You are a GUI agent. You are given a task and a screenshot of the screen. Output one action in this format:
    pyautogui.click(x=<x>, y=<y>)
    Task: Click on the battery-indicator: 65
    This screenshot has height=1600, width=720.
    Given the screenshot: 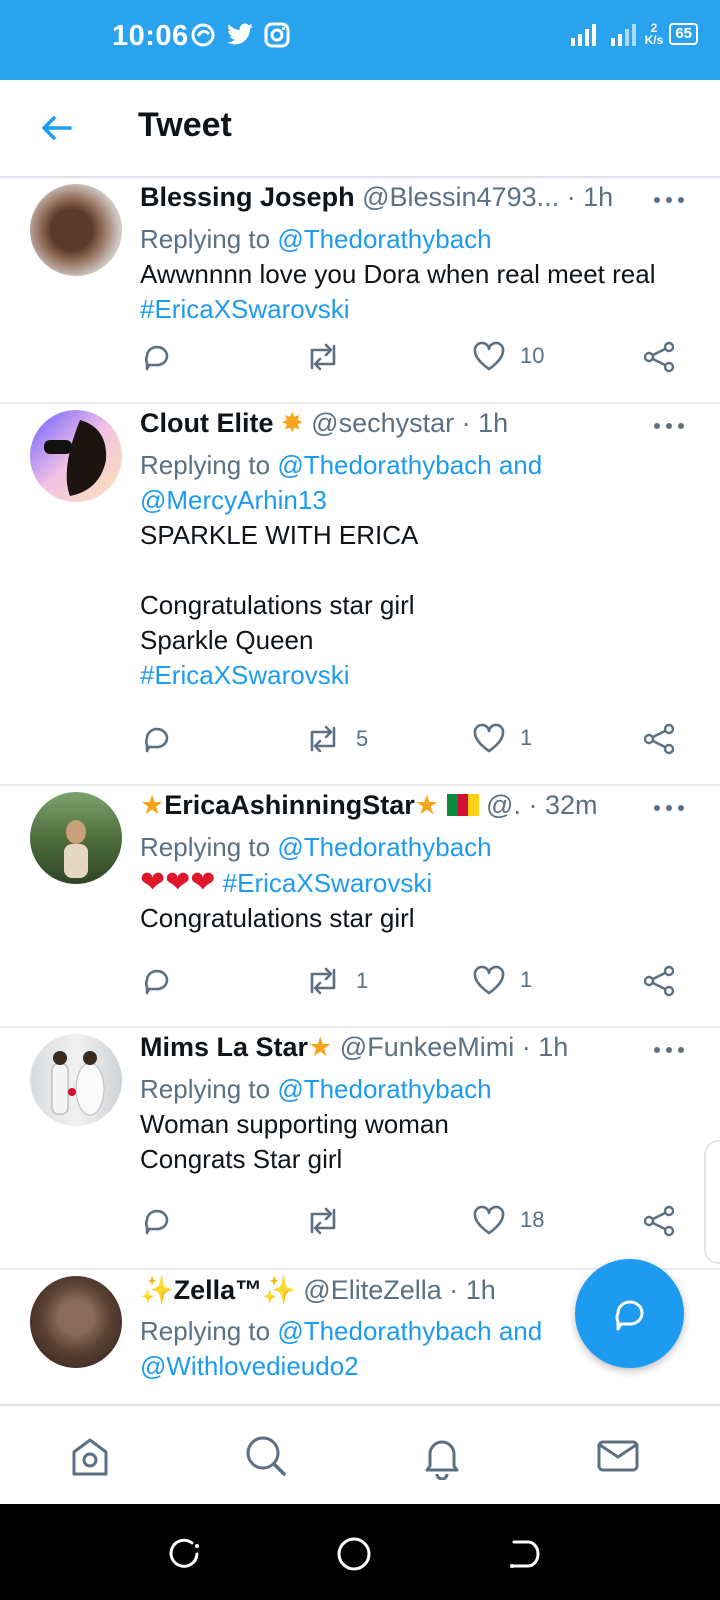 What is the action you would take?
    pyautogui.click(x=683, y=34)
    